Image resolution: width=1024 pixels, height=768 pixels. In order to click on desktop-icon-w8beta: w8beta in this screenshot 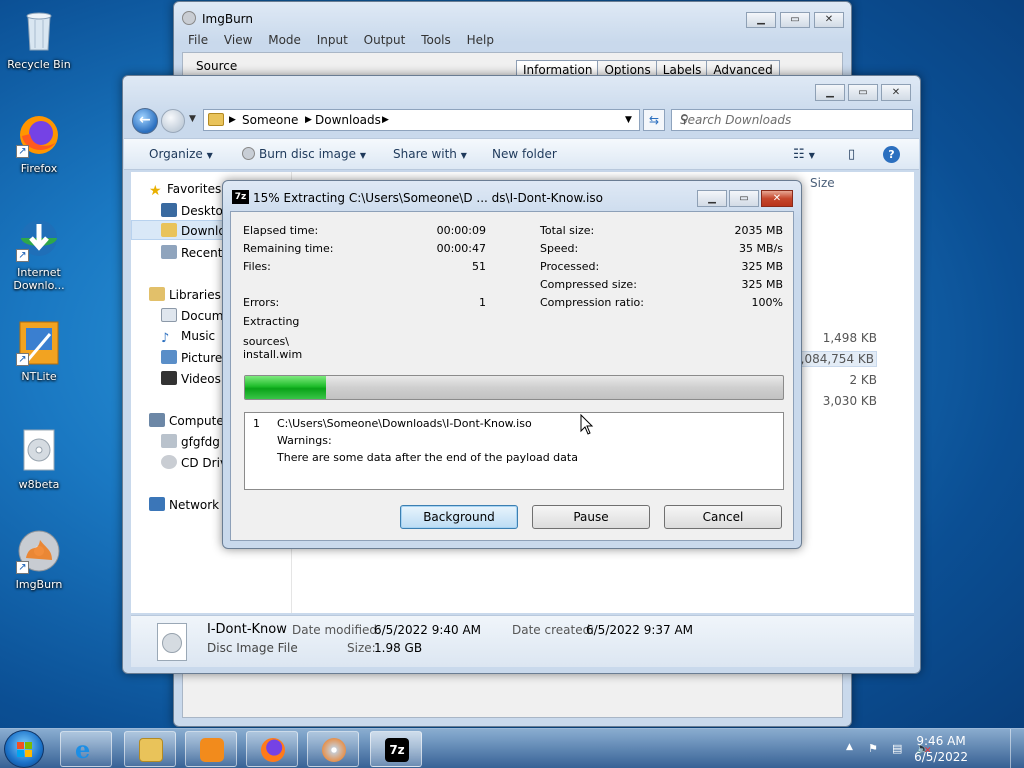, I will do `click(39, 459)`.